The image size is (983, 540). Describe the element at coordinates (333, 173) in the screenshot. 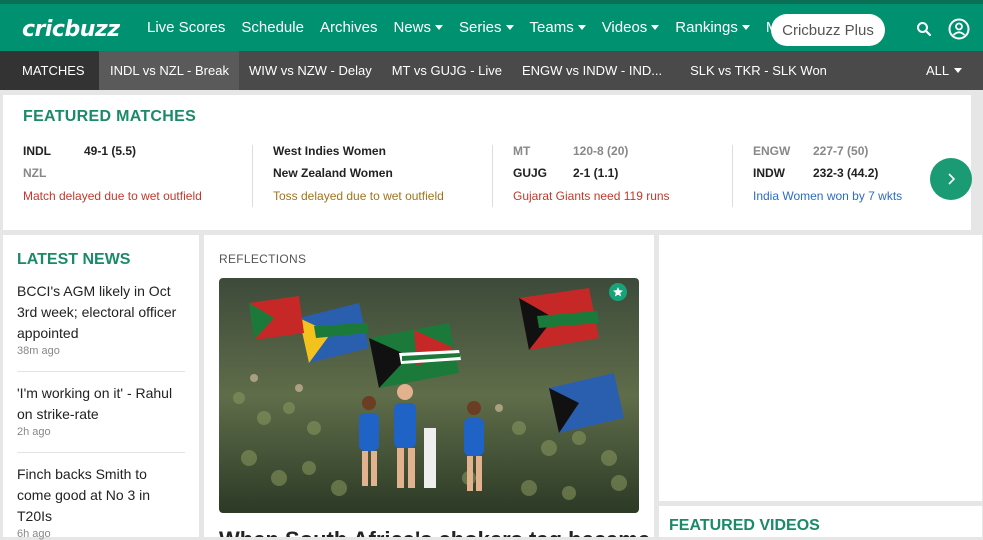

I see `team-name: New Zealand Women` at that location.